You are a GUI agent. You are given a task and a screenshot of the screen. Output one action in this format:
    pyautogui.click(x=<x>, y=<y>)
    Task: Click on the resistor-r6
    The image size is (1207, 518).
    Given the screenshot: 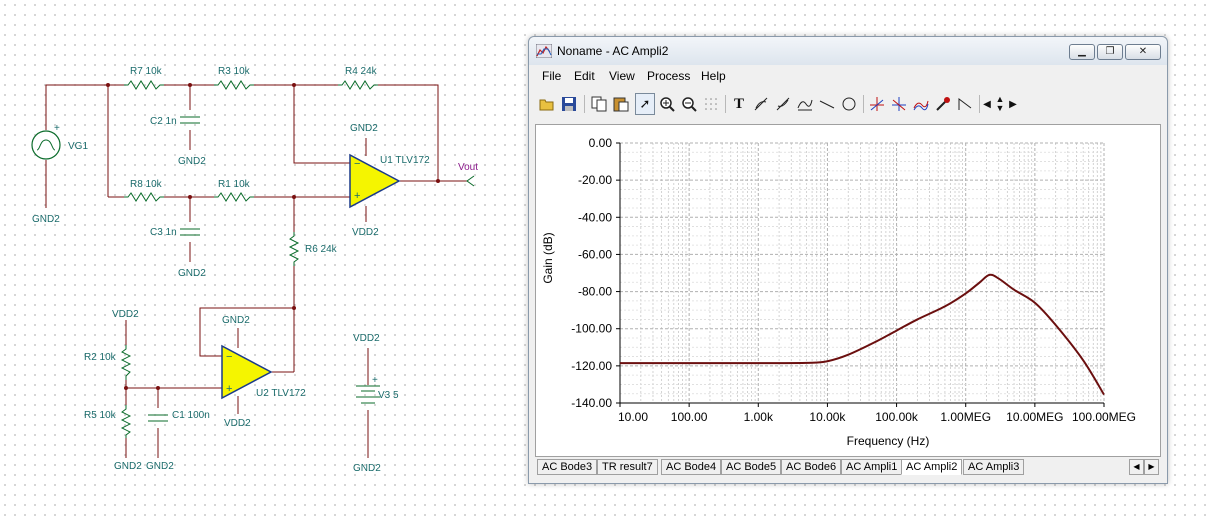 What is the action you would take?
    pyautogui.click(x=294, y=249)
    